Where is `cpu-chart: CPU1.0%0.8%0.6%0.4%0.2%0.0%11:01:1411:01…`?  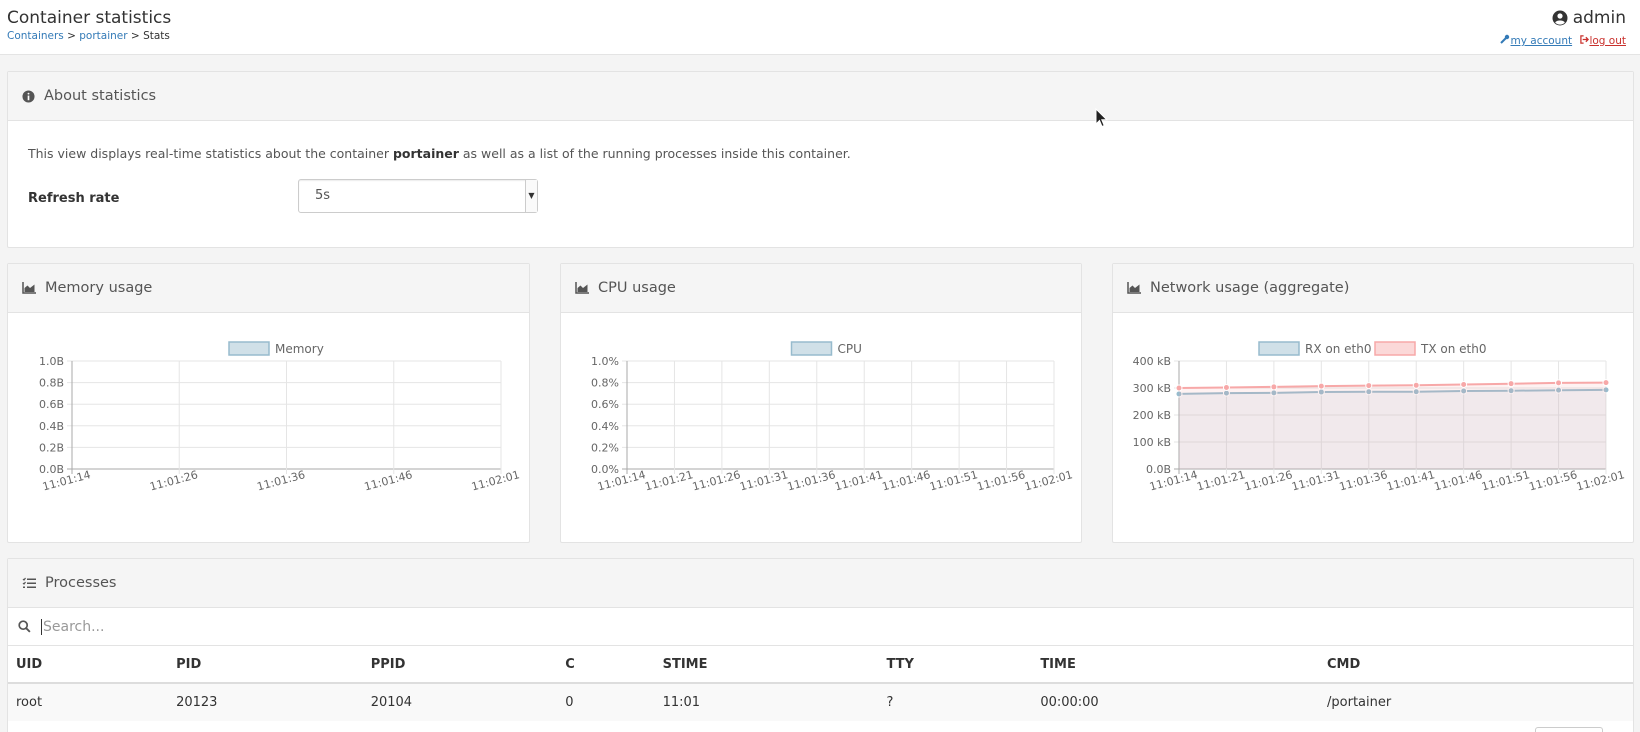
cpu-chart: CPU1.0%0.8%0.6%0.4%0.2%0.0%11:01:1411:01… is located at coordinates (832, 417).